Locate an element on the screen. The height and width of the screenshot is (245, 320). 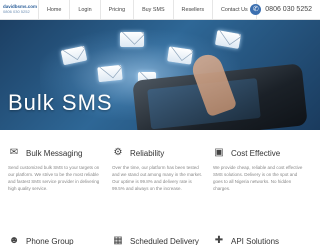
feature-scheduled-delivery: ▦ Scheduled Delivery is located at coordinates (158, 239).